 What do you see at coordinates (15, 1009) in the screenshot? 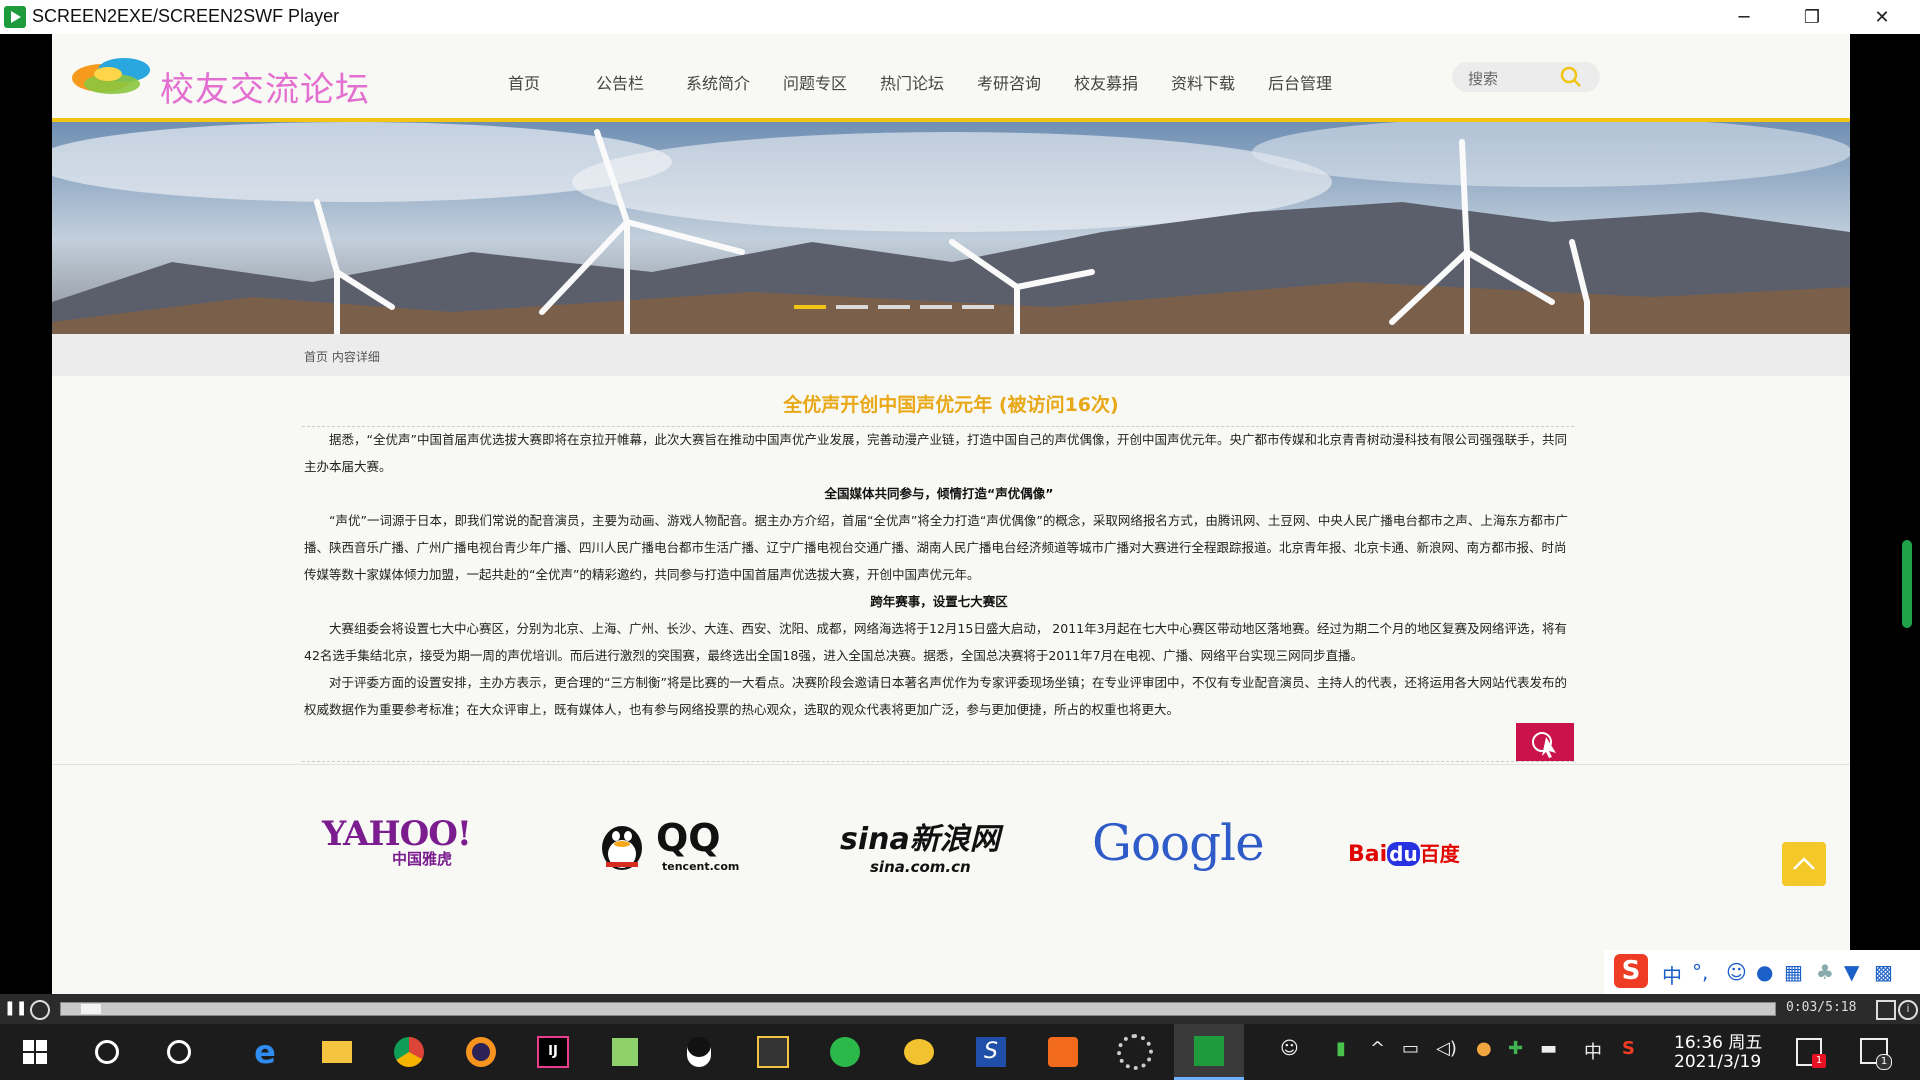
I see `pause-icon: ❚❚` at bounding box center [15, 1009].